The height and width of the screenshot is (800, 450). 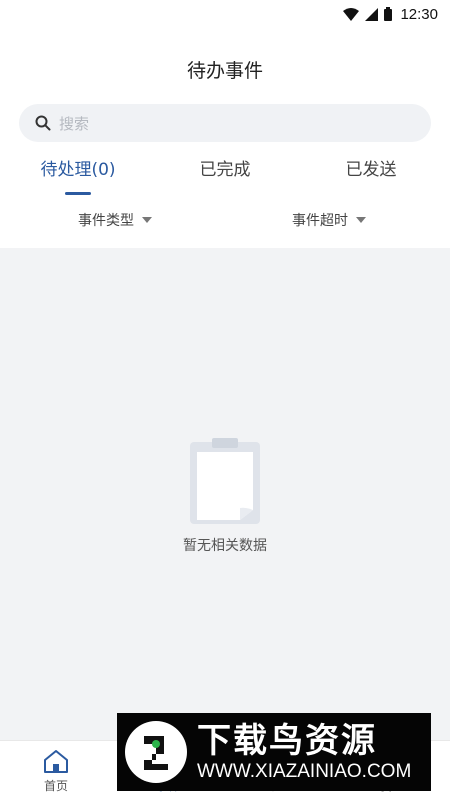 I want to click on filter-event-type: 事件类型, so click(x=115, y=220).